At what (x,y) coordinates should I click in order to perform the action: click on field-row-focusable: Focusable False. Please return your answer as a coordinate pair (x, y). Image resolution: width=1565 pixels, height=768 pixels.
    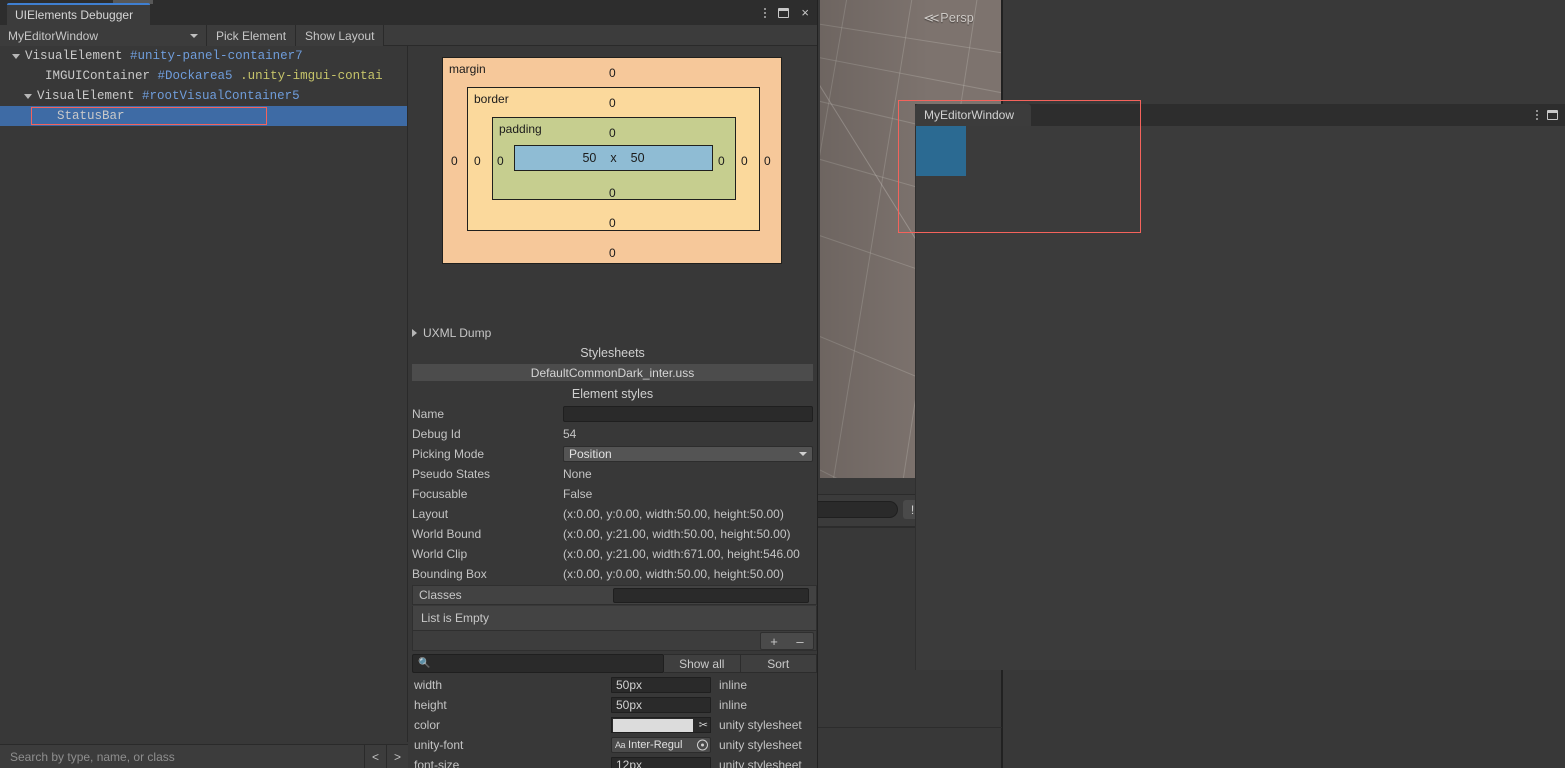
    Looking at the image, I should click on (612, 494).